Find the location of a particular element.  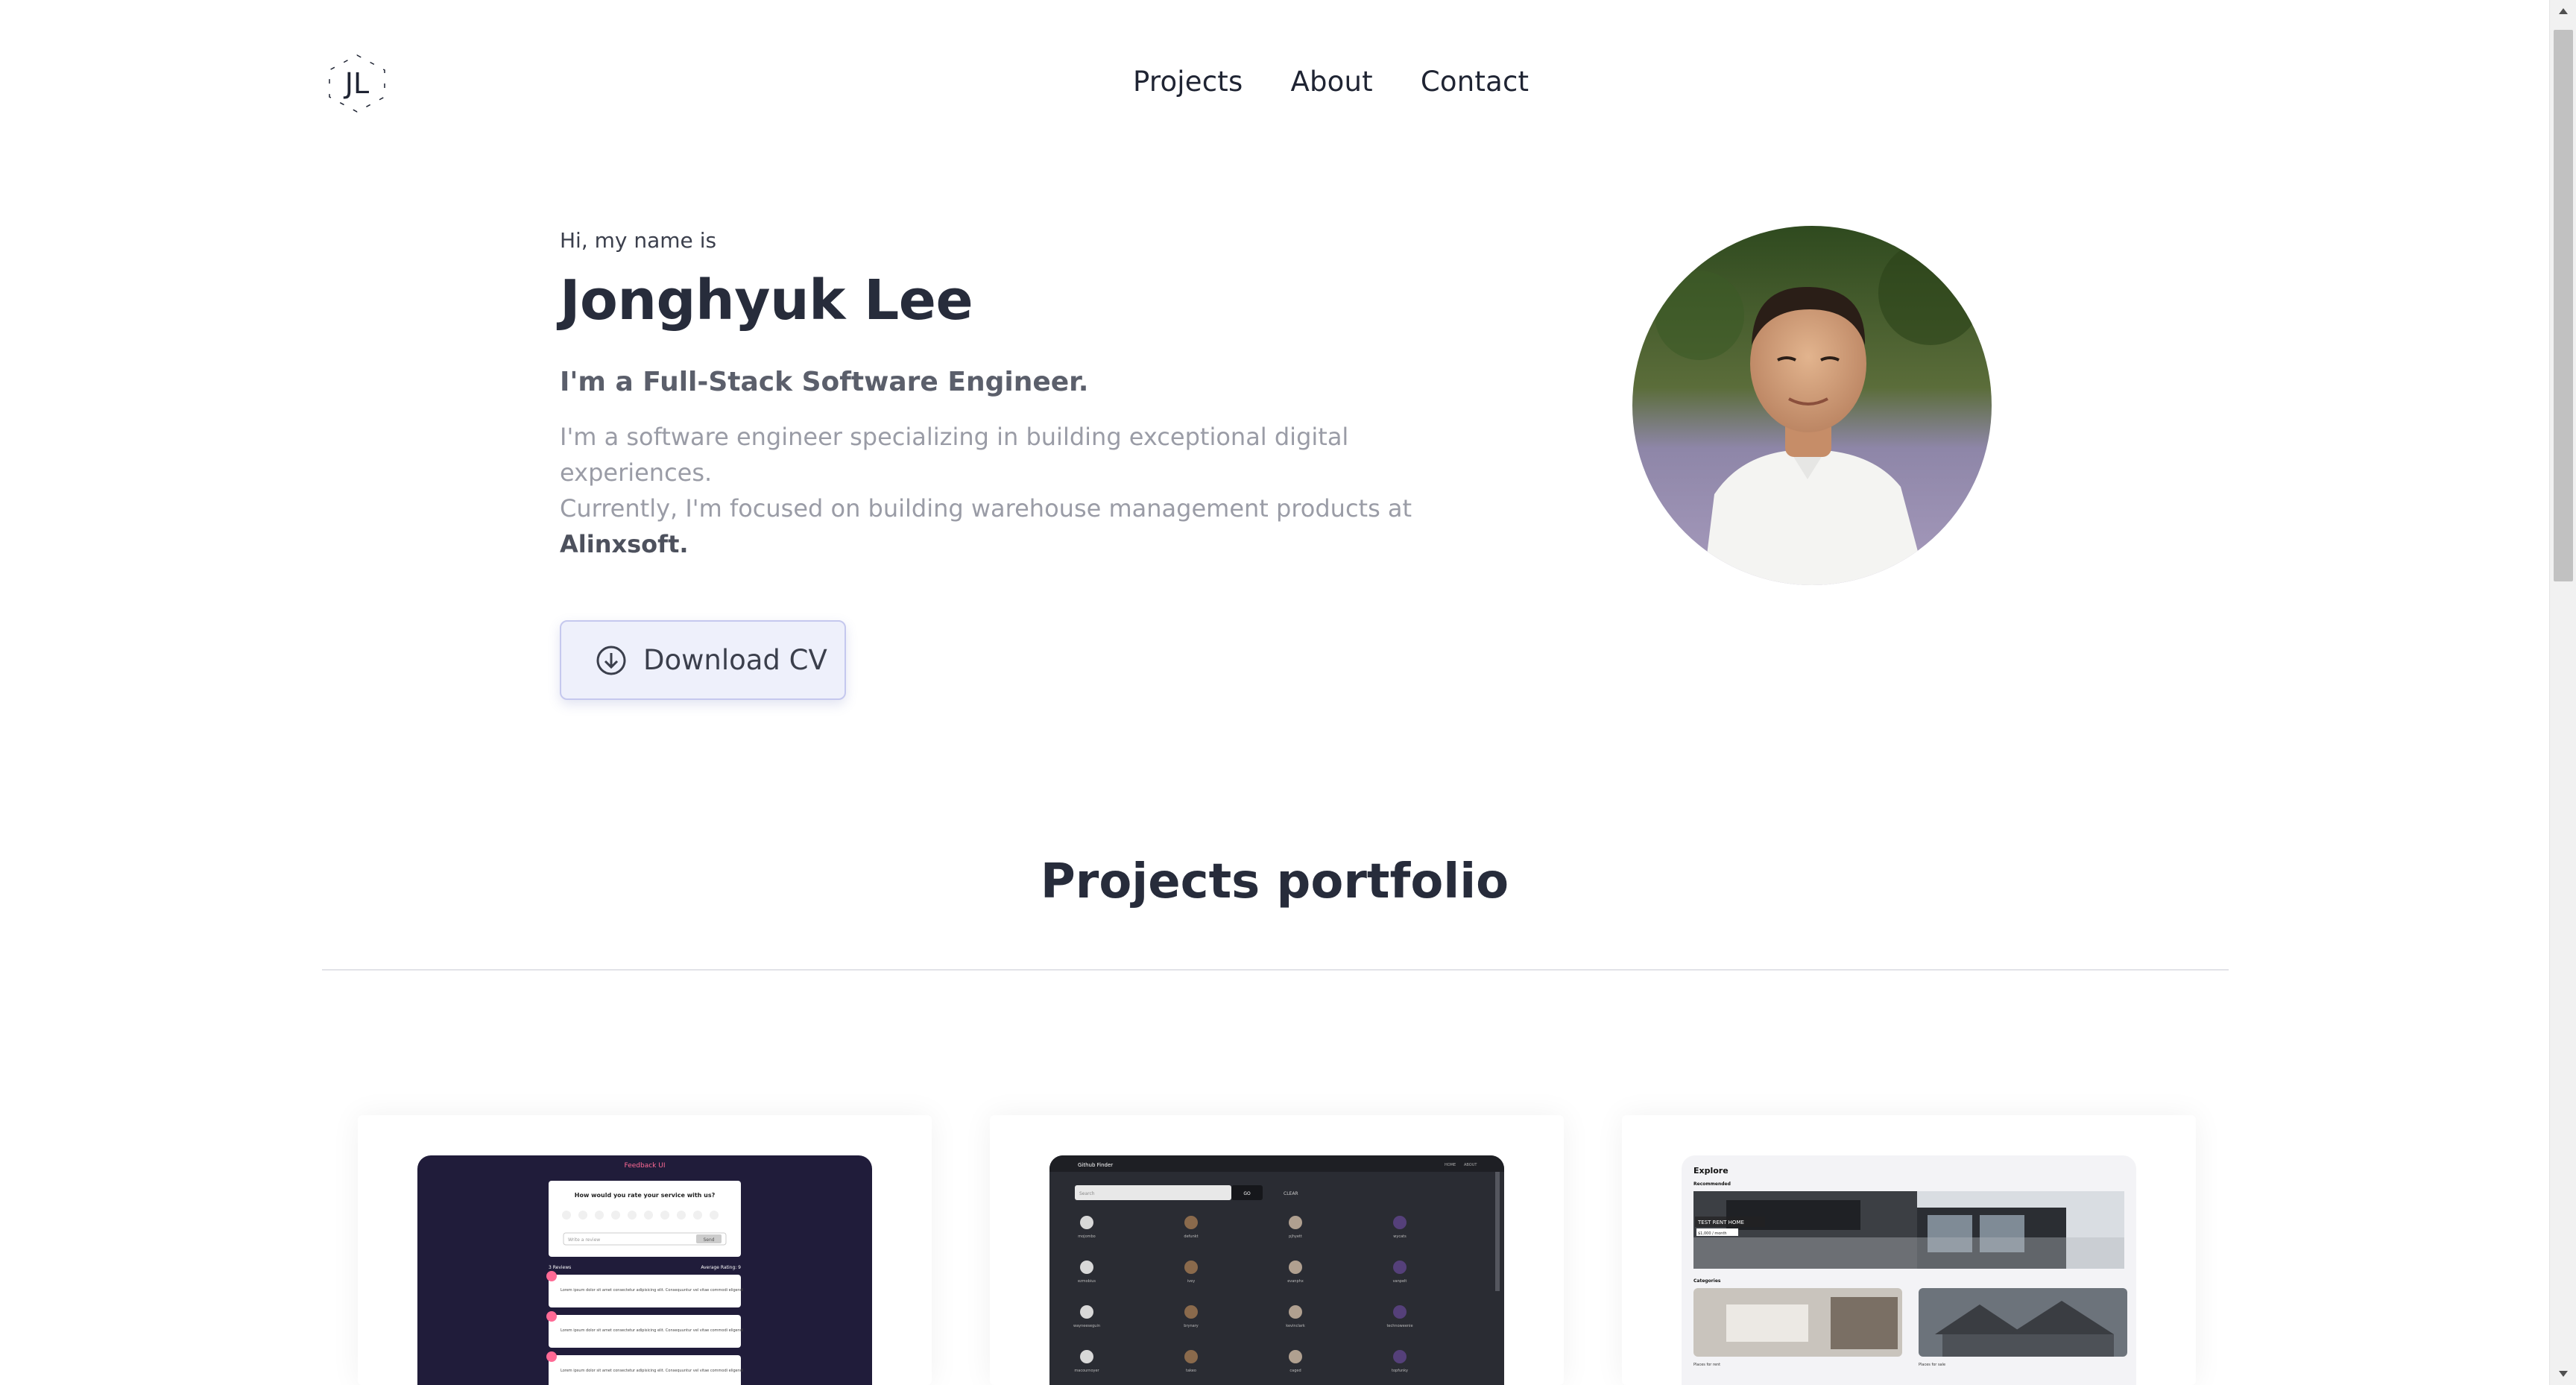

logo-text: JL is located at coordinates (356, 83).